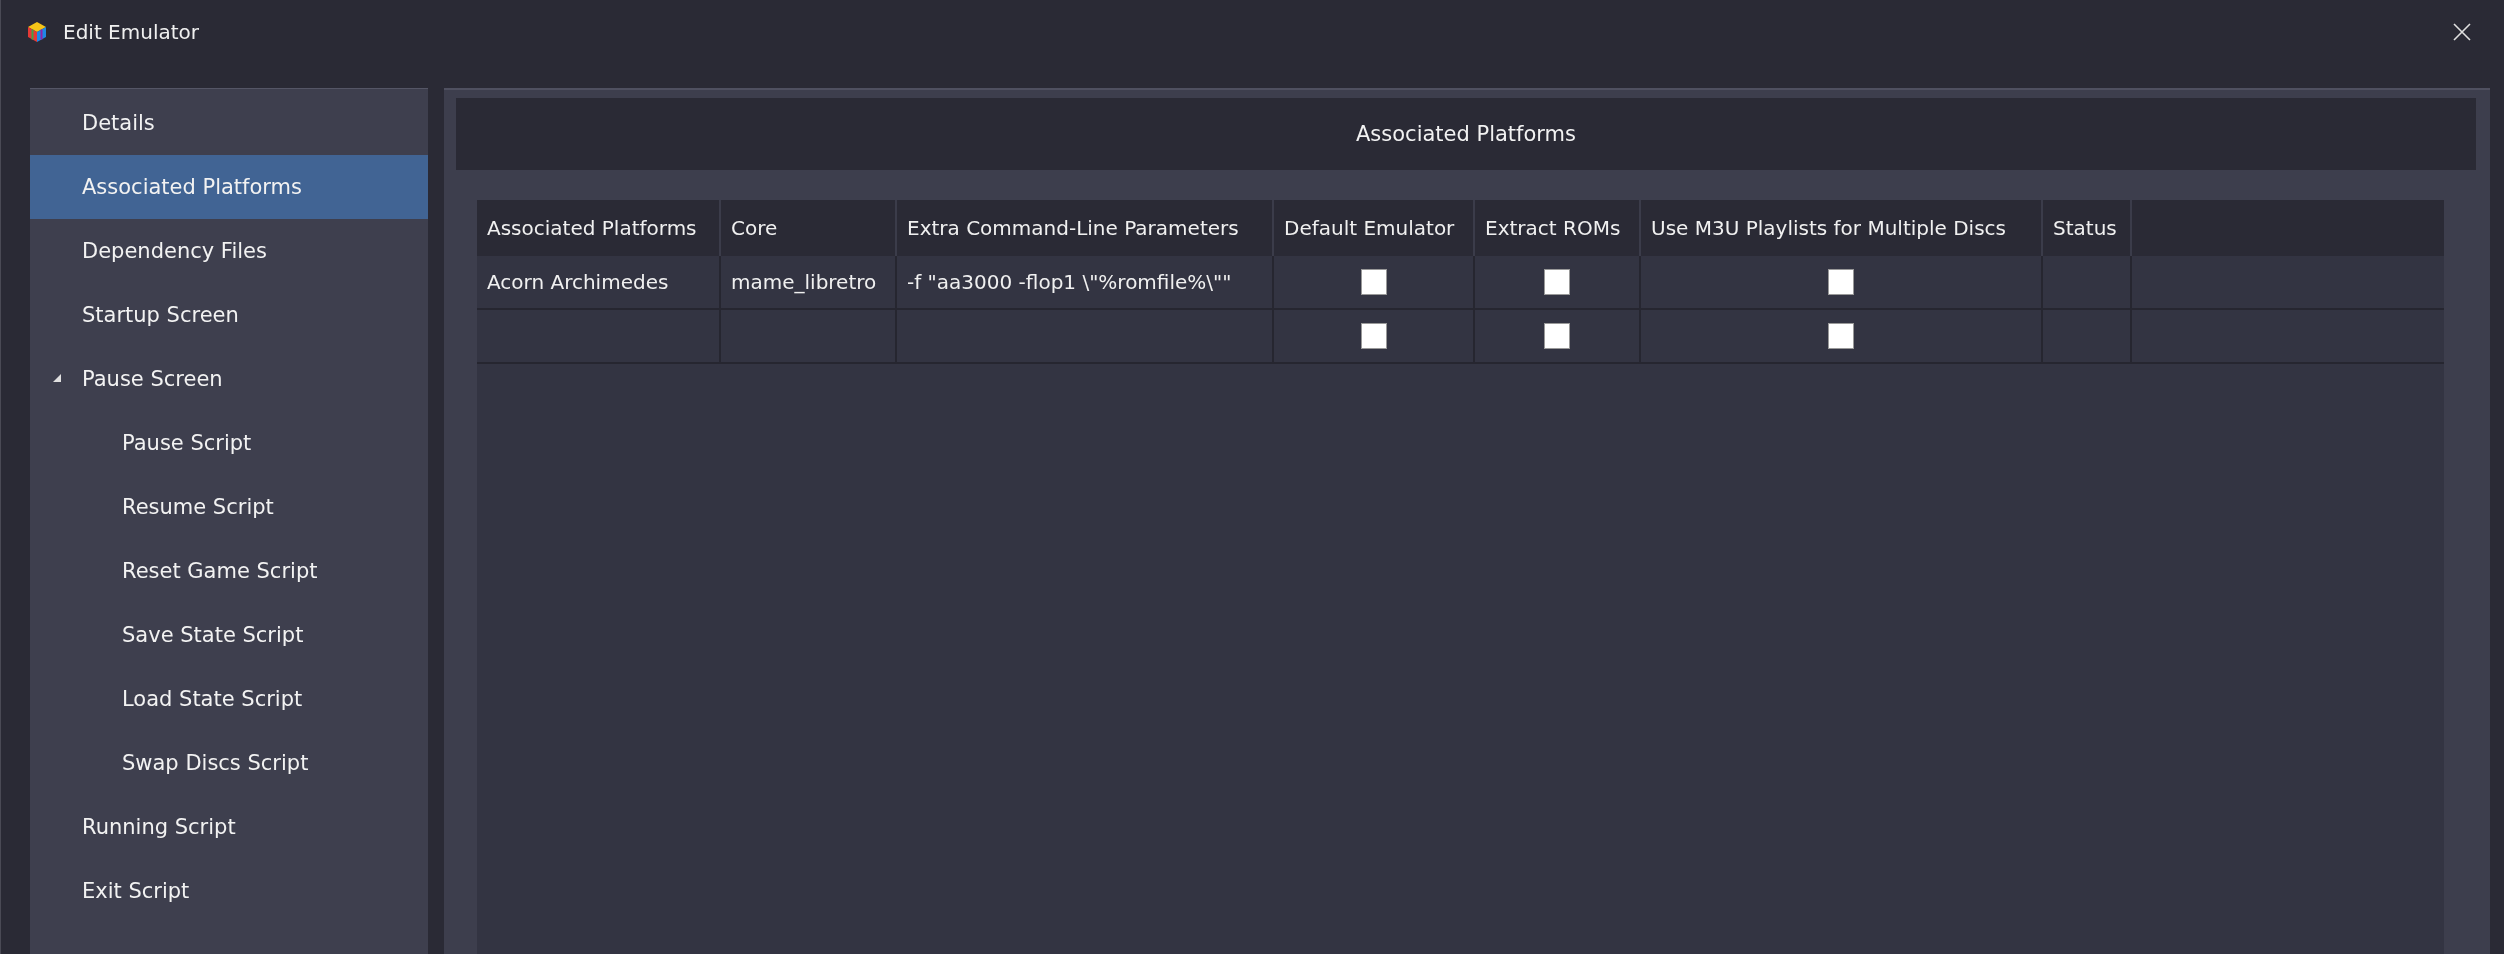  Describe the element at coordinates (229, 187) in the screenshot. I see `sidebar-item: Associated Platforms` at that location.